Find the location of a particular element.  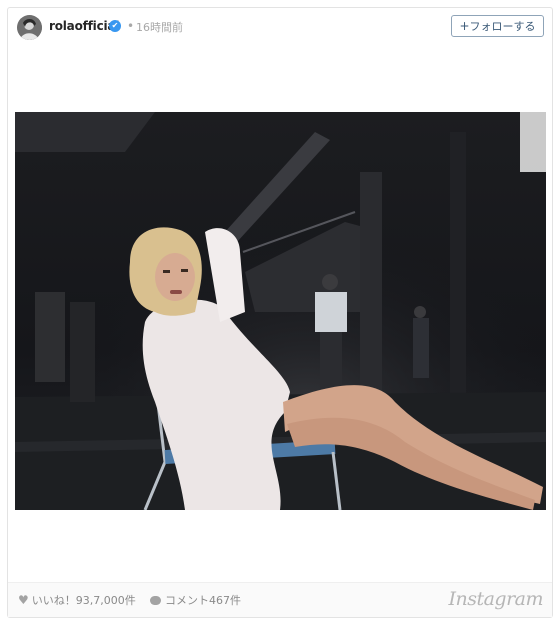

likes-count: ♥ いいね！93,7,000件 is located at coordinates (77, 600).